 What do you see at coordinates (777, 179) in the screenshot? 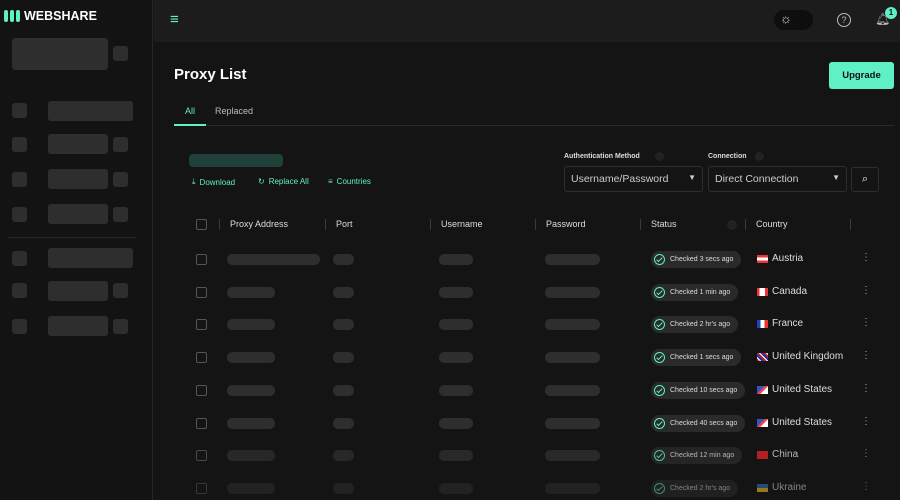
I see `connection-select: Direct Connection ▼` at bounding box center [777, 179].